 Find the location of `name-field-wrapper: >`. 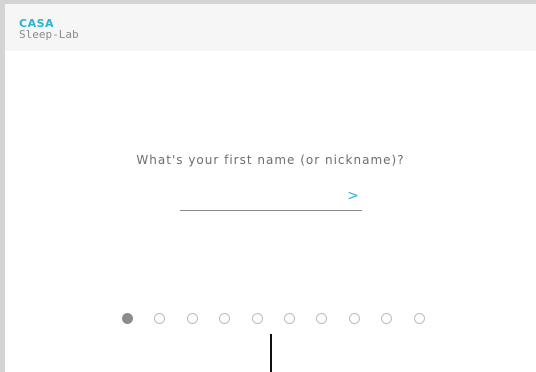

name-field-wrapper: > is located at coordinates (271, 199).